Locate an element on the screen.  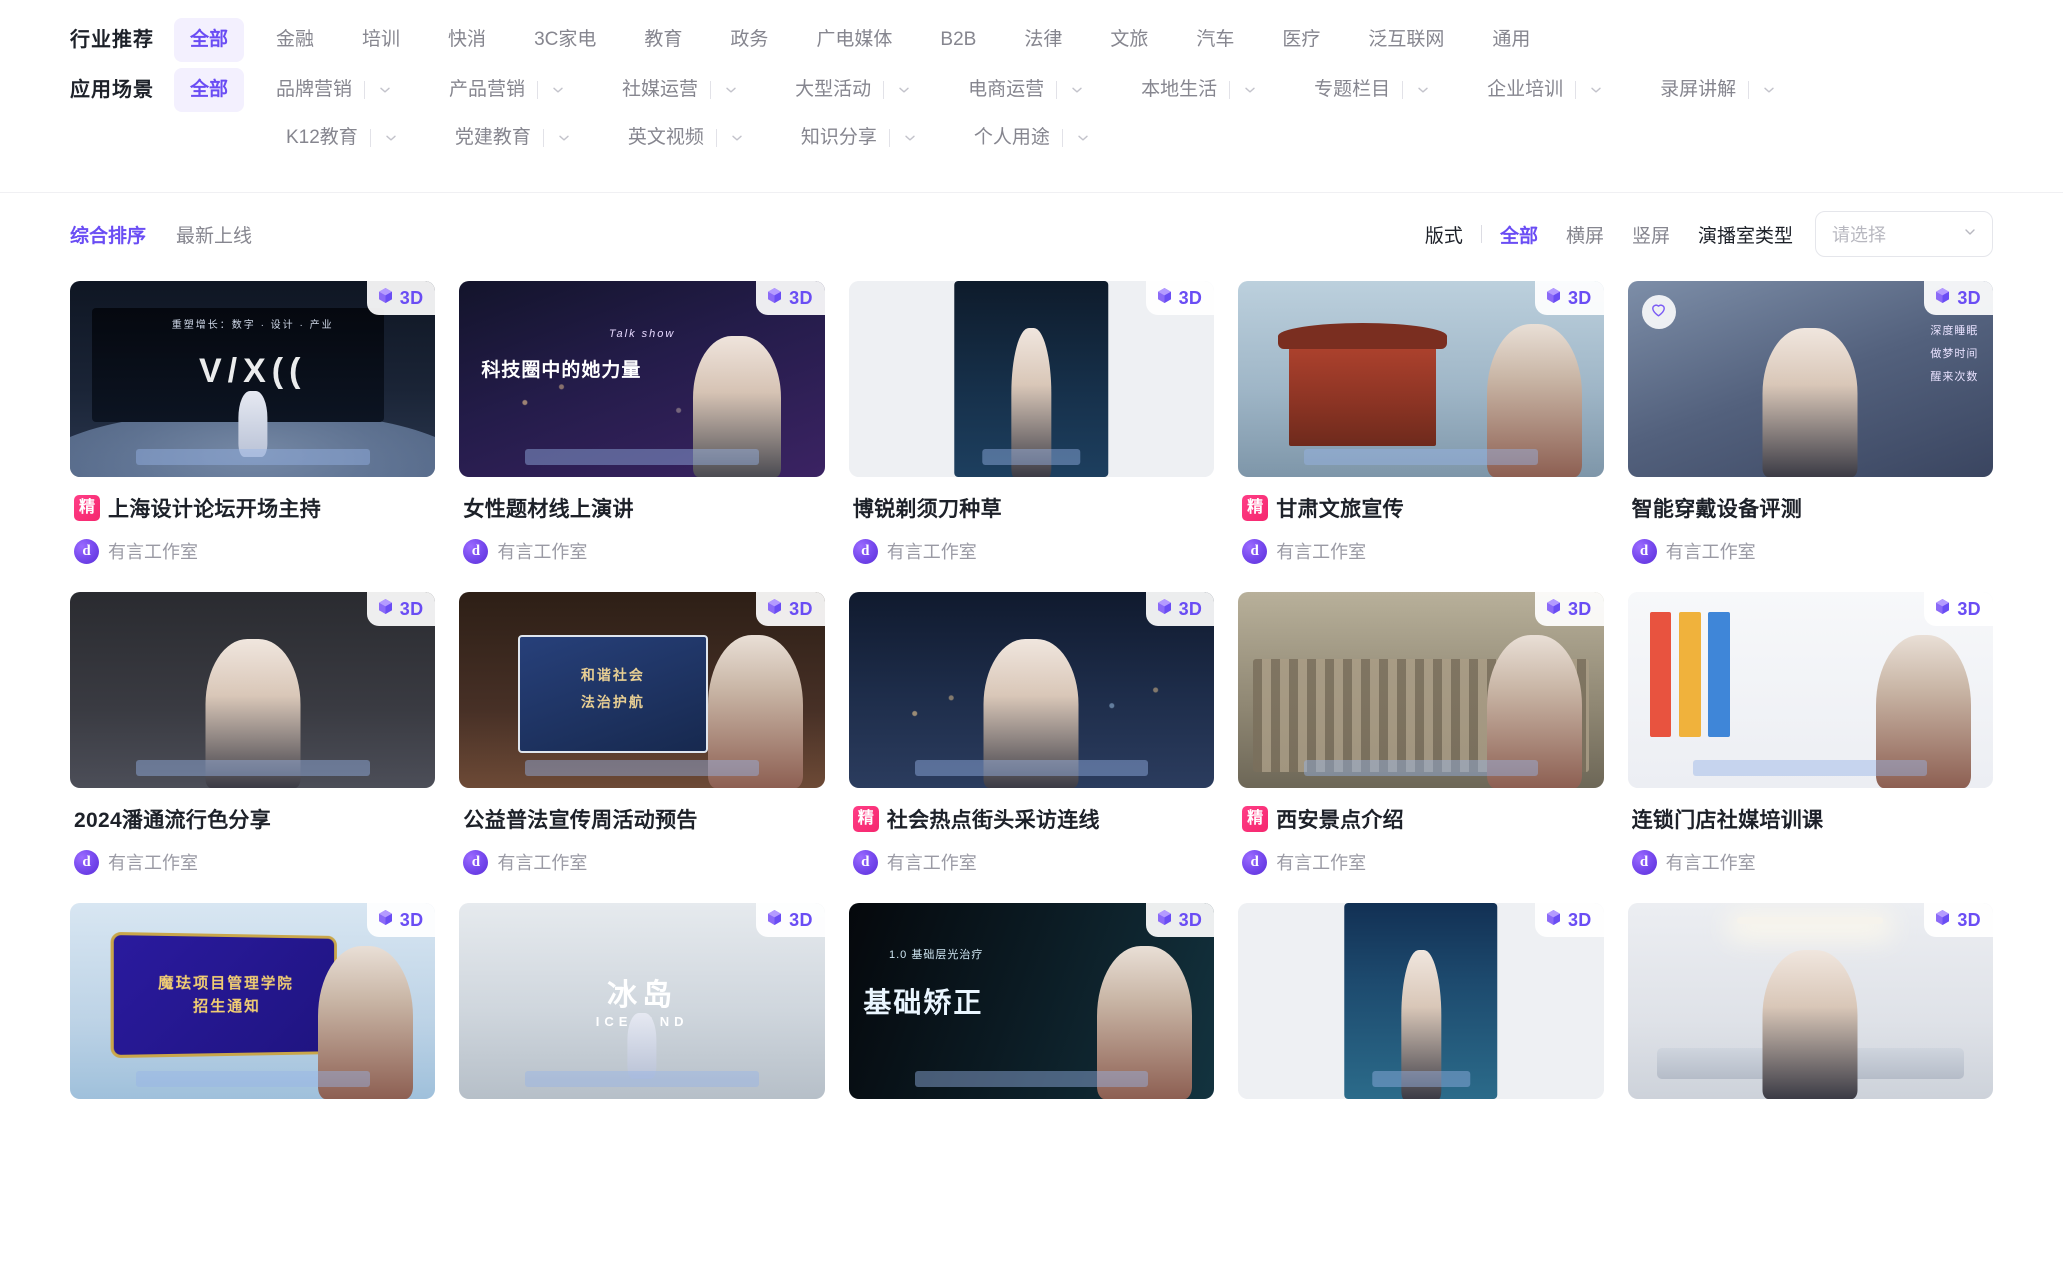
industry-chip-10: 文旅 is located at coordinates (1129, 40).